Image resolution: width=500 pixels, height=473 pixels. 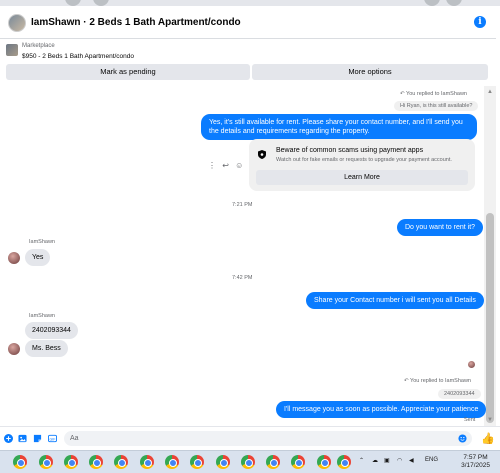 I want to click on scrollbar-thumb, so click(x=490, y=318).